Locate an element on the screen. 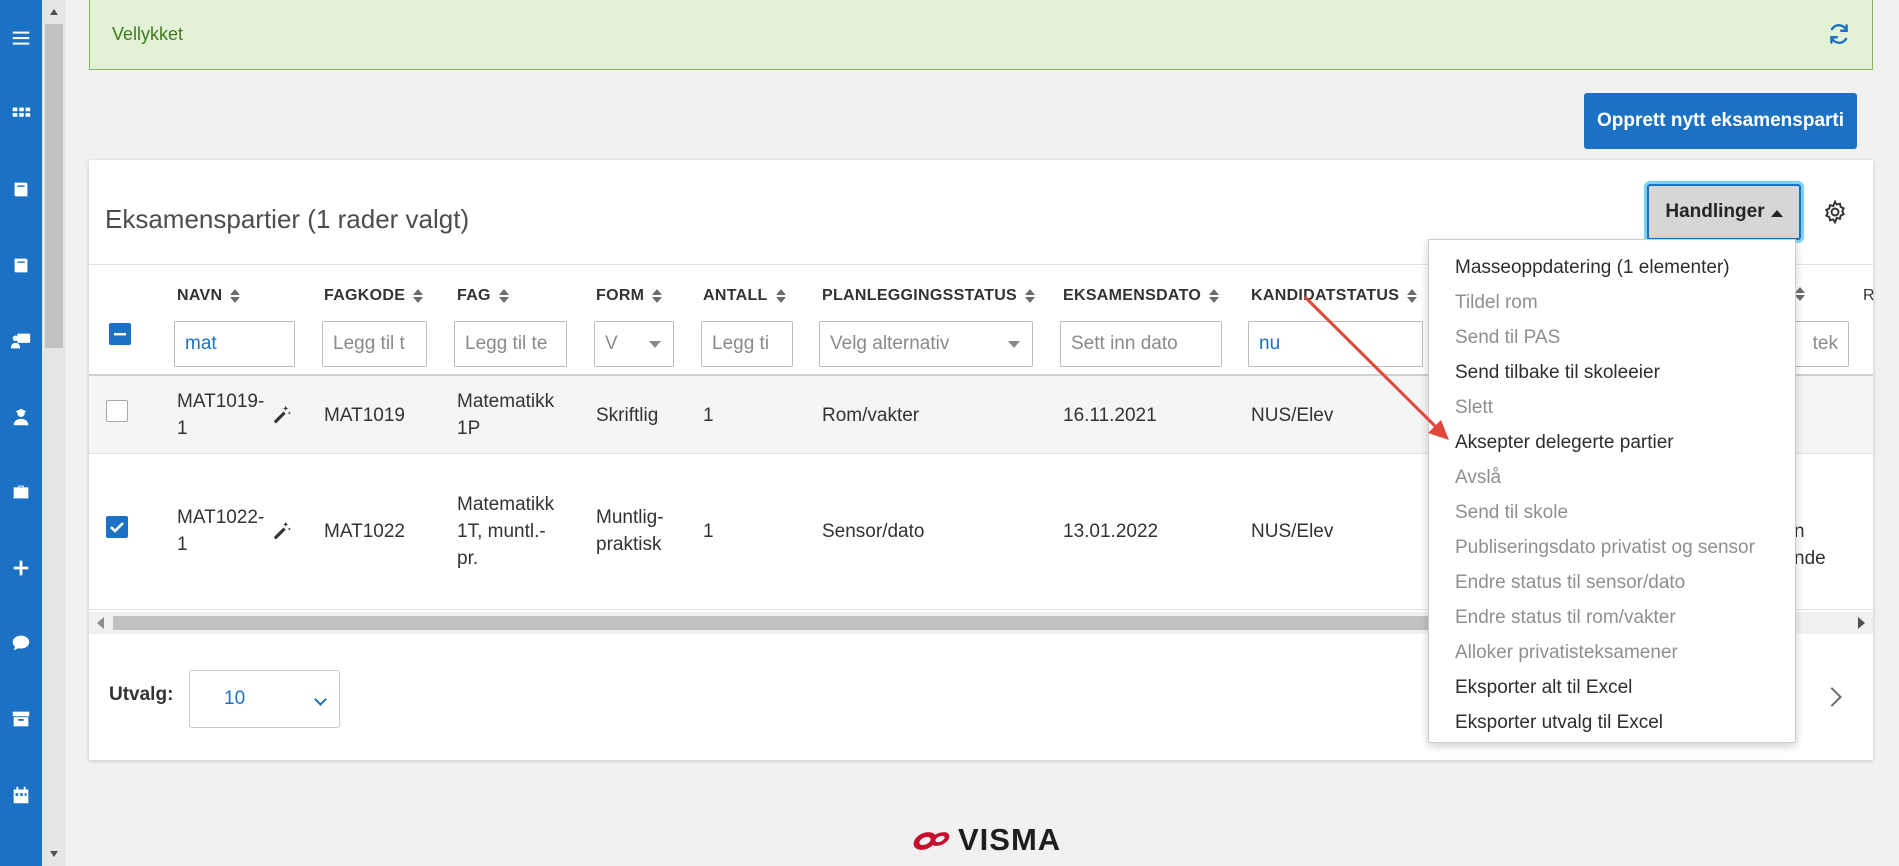 This screenshot has height=866, width=1899. filter-kandidatstatus-input: nu is located at coordinates (1335, 344).